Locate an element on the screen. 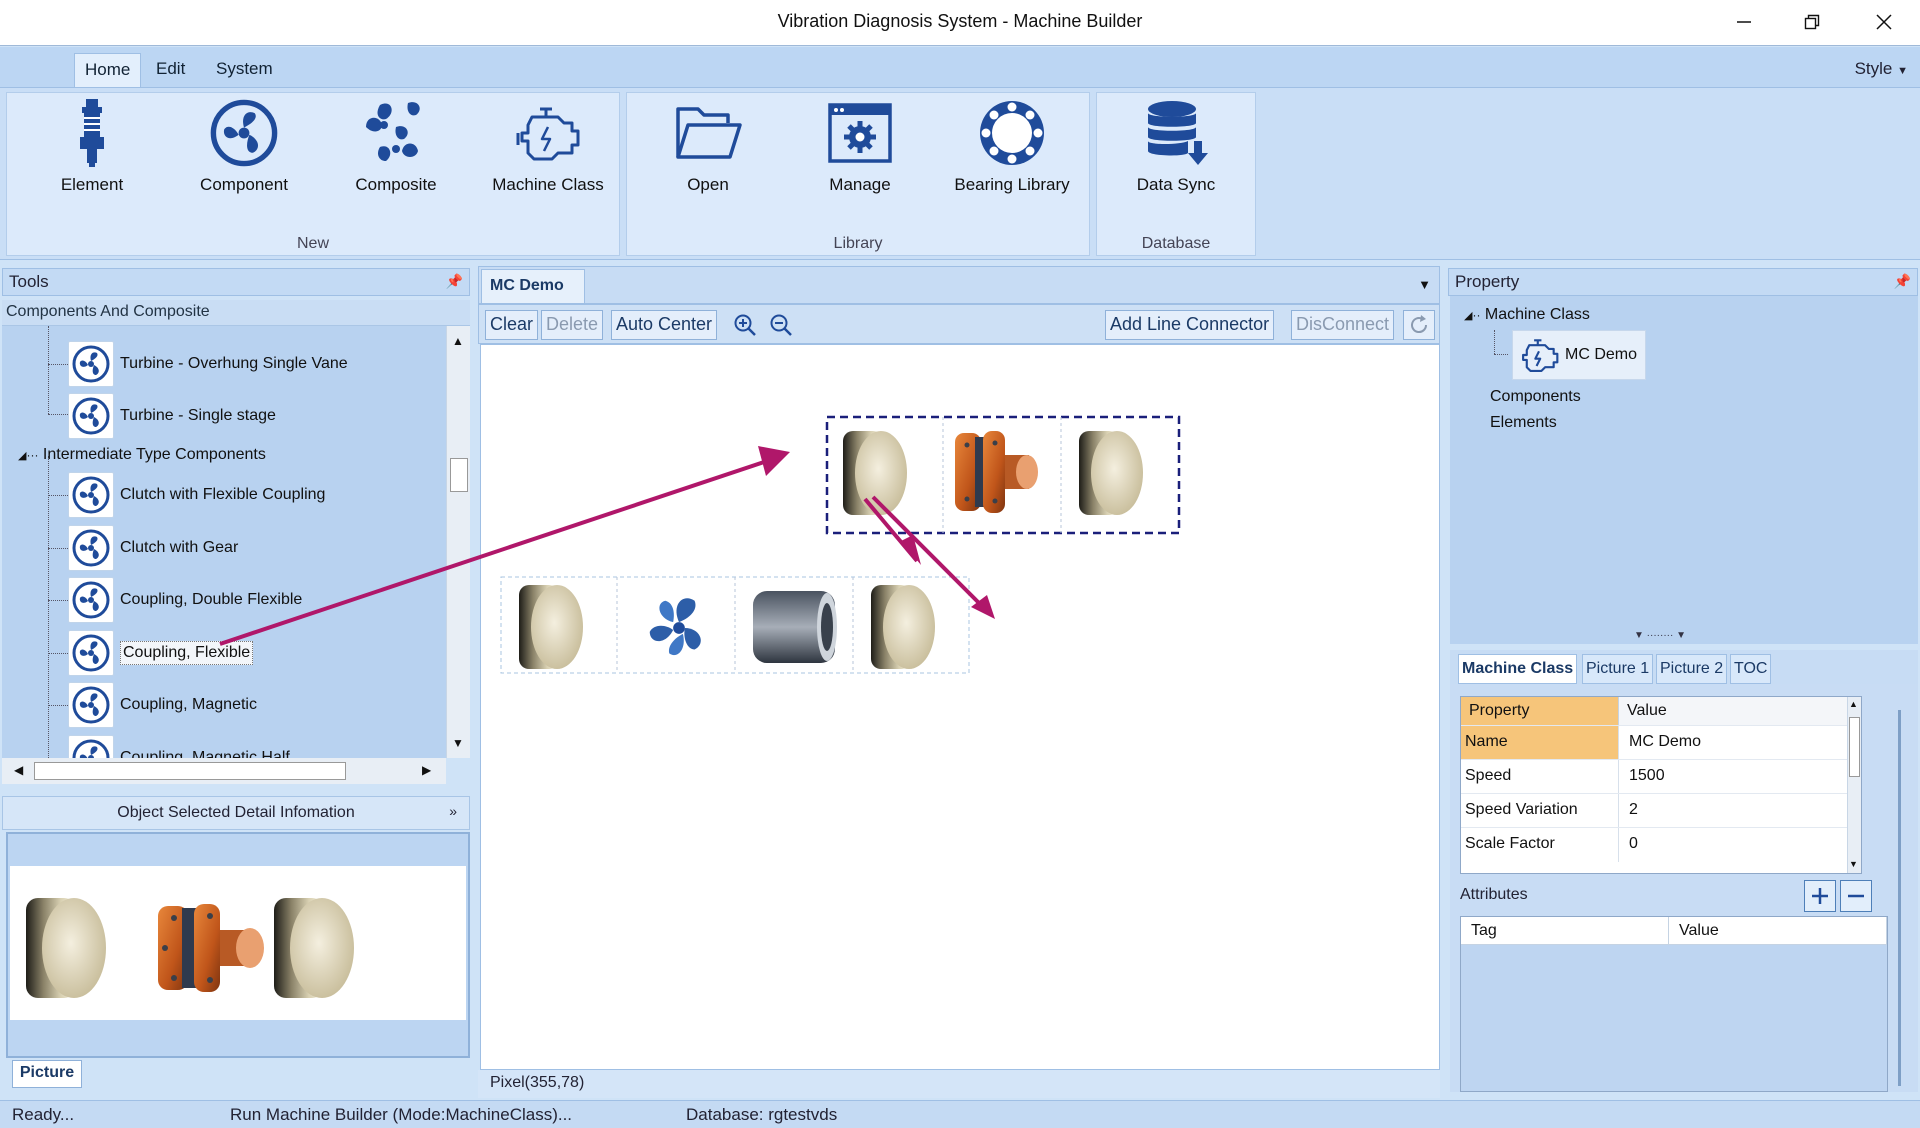  grid-value: 2 is located at coordinates (1735, 811).